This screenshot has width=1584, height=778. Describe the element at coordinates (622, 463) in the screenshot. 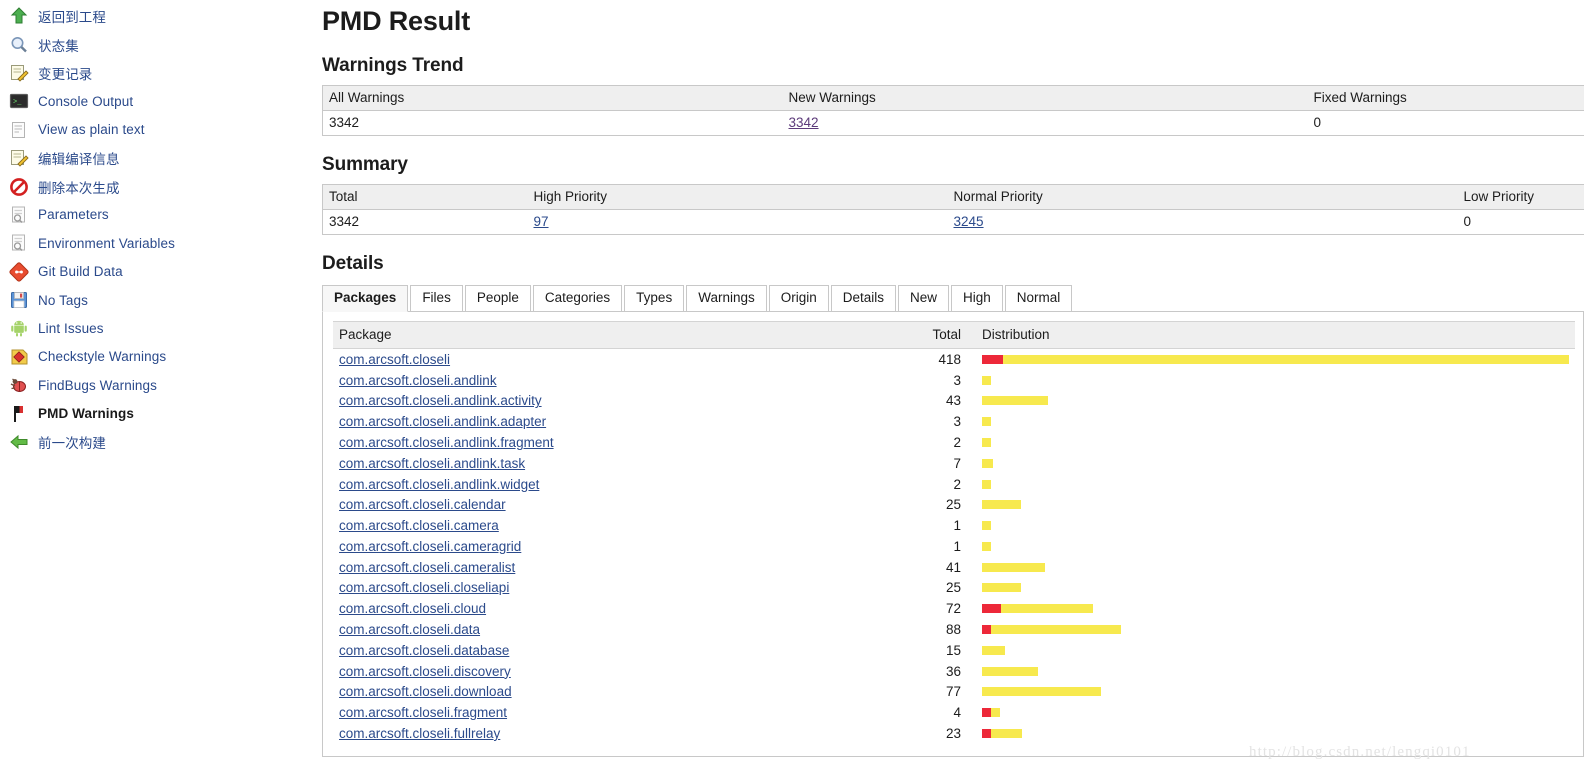

I see `package-name-cell: com.arcsoft.closeli.andlink.task` at that location.